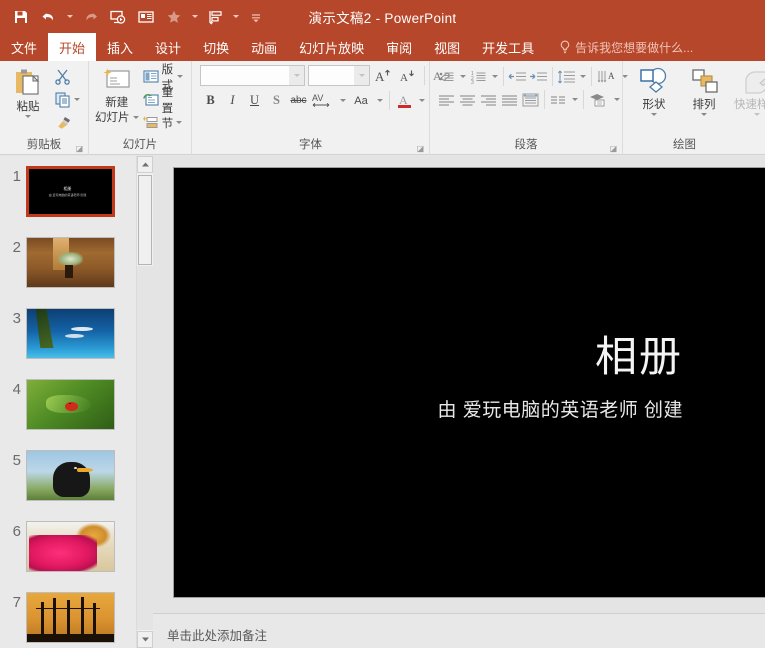 This screenshot has width=765, height=648. What do you see at coordinates (616, 99) in the screenshot?
I see `convert-to-smartart-dropdown-icon` at bounding box center [616, 99].